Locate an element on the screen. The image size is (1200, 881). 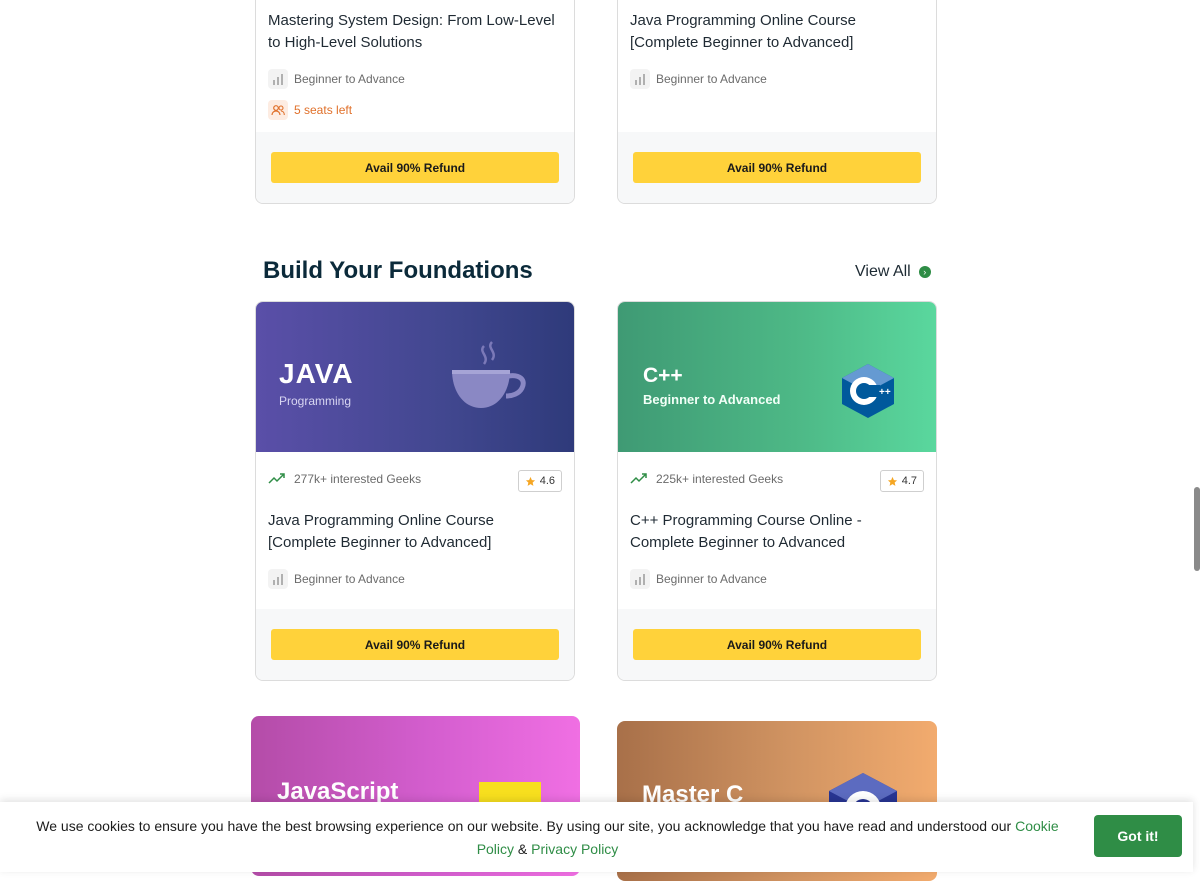
interested-label: 225k+ interested Geeks is located at coordinates (720, 479).